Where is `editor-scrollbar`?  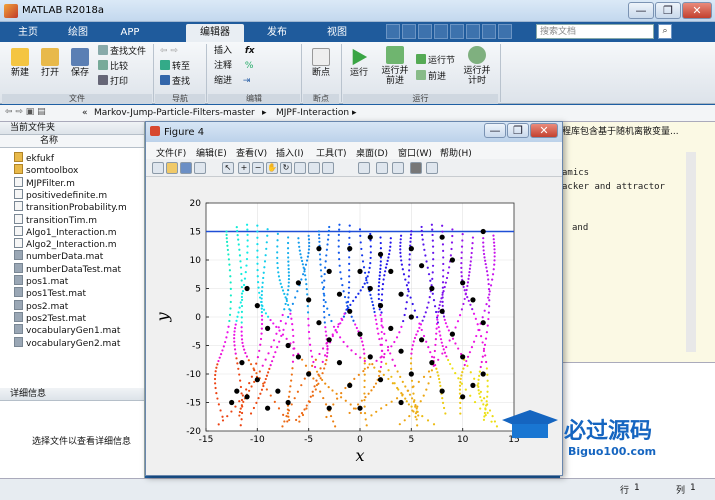
editor-scrollbar is located at coordinates (691, 252).